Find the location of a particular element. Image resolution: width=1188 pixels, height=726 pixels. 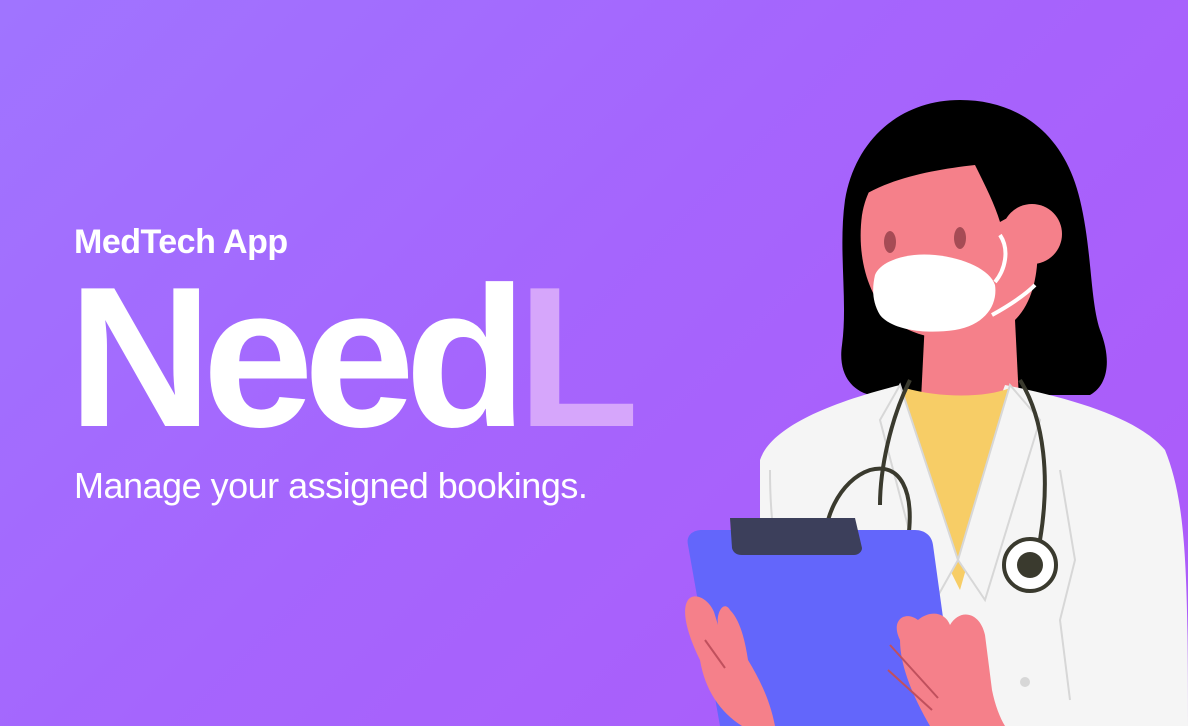

brand-accent: L is located at coordinates (578, 357).